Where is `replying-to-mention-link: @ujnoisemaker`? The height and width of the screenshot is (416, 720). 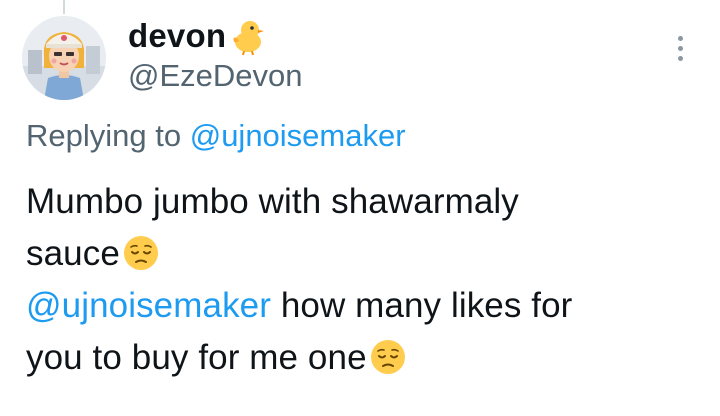
replying-to-mention-link: @ujnoisemaker is located at coordinates (298, 135).